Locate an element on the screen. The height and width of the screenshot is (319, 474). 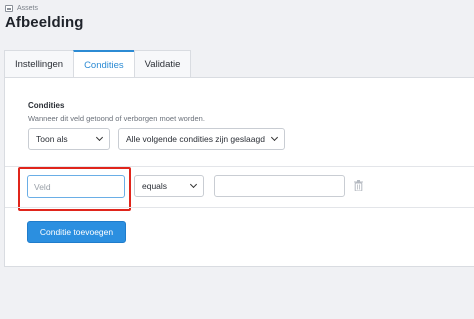
breadcrumb-label: Assets is located at coordinates (27, 8).